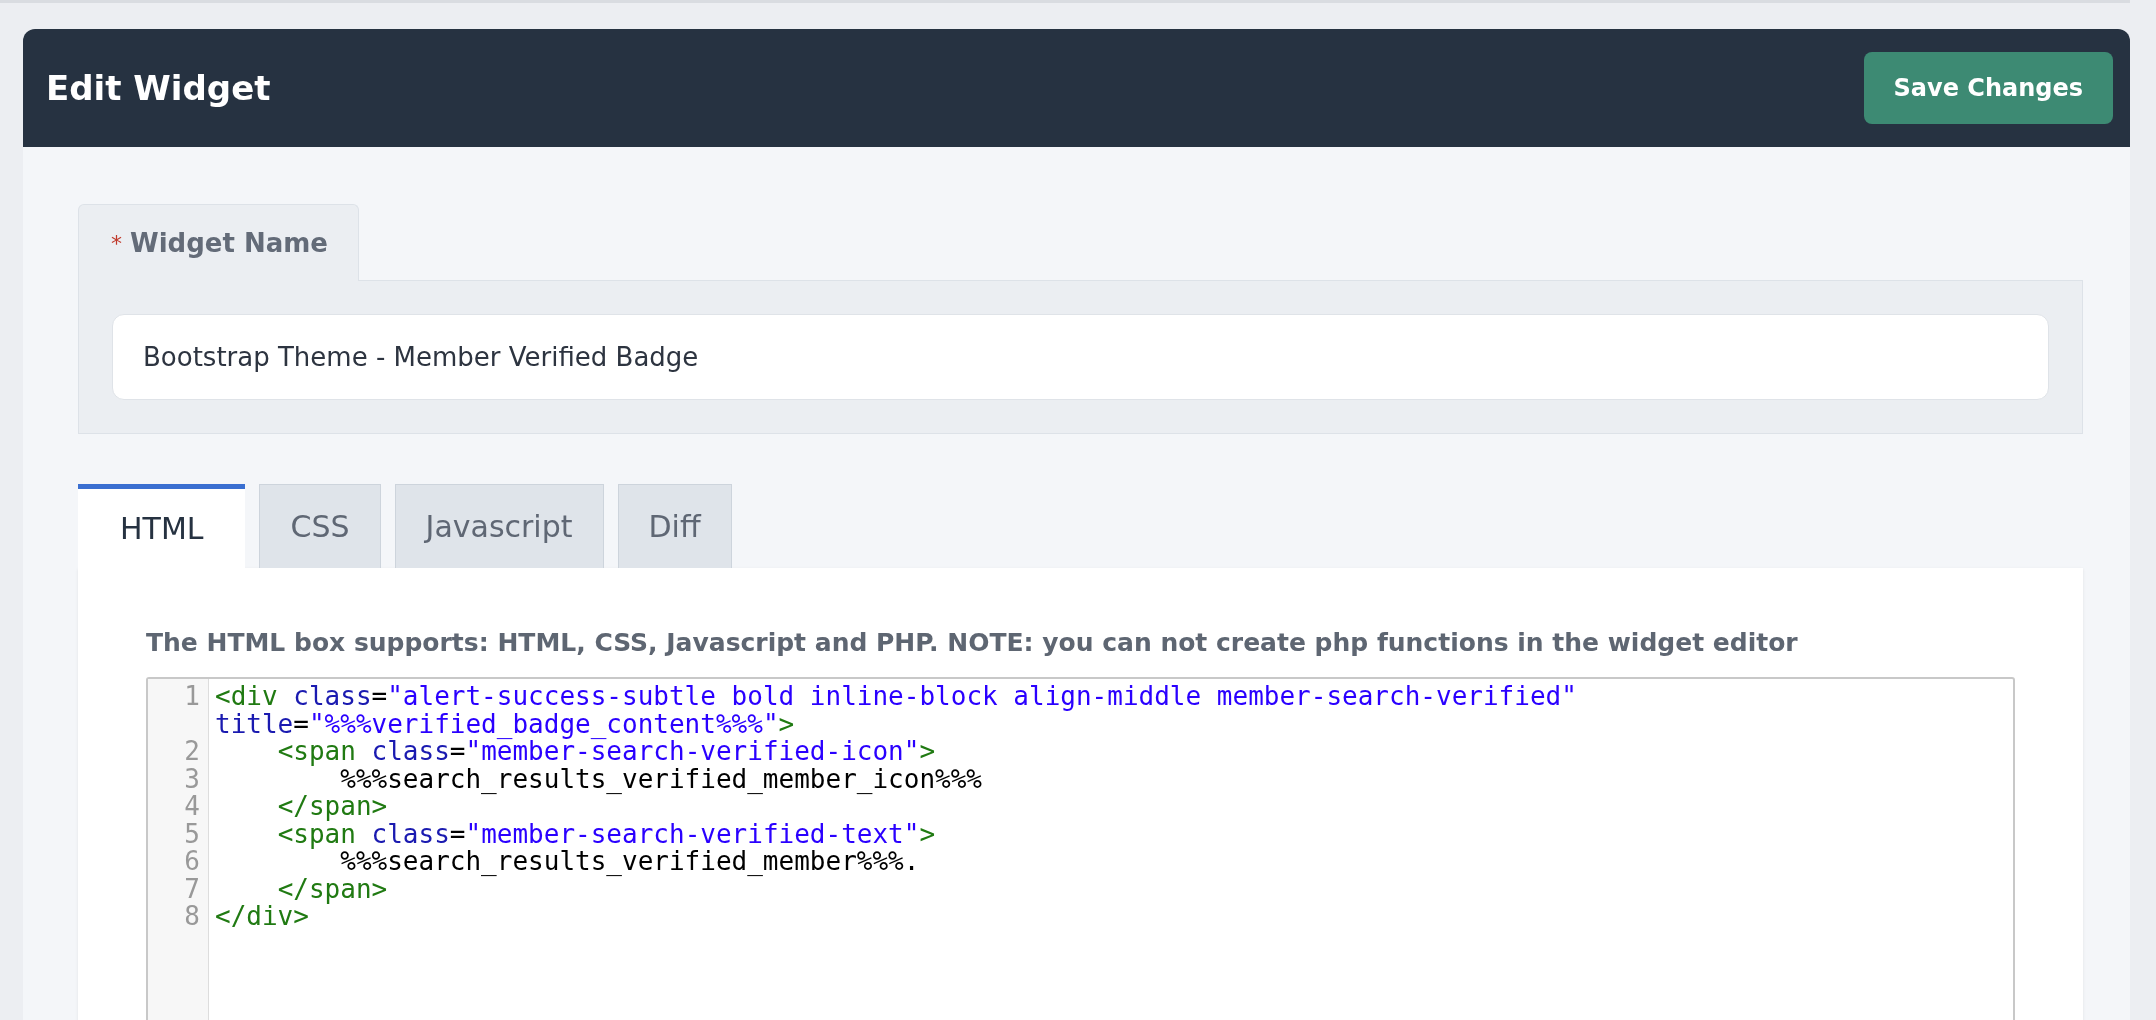  What do you see at coordinates (662, 779) in the screenshot?
I see `code-line: %%%search_results_verified_member_icon%%%` at bounding box center [662, 779].